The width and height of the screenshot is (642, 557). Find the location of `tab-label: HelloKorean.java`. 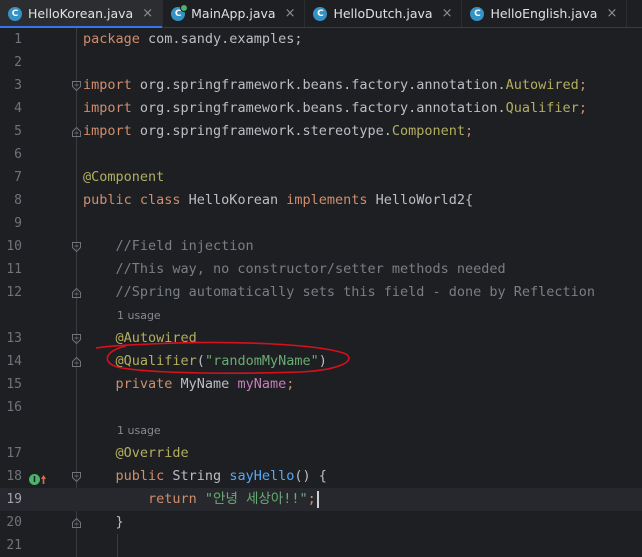

tab-label: HelloKorean.java is located at coordinates (81, 13).